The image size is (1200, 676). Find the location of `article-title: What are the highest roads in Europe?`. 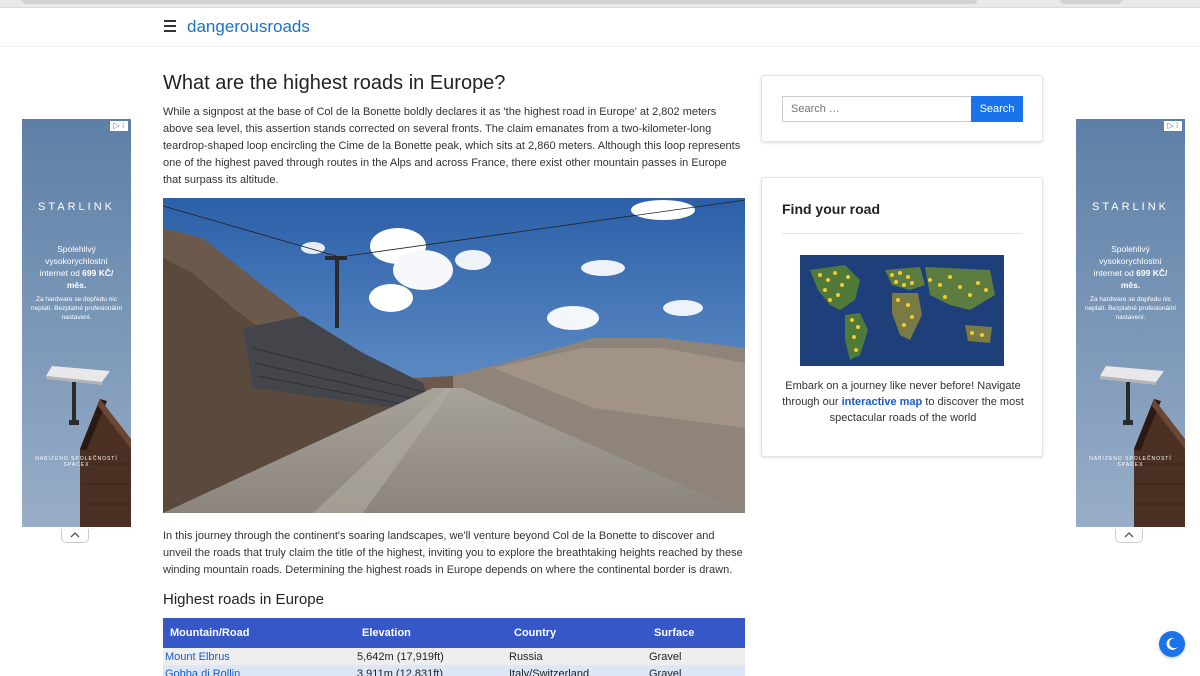

article-title: What are the highest roads in Europe? is located at coordinates (334, 83).